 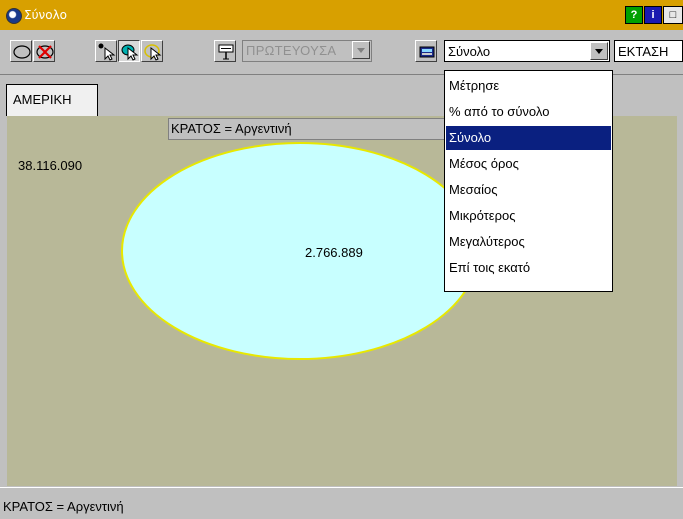 What do you see at coordinates (291, 50) in the screenshot?
I see `capital-dropdown-value: ΠΡΩΤΕΥΟΥΣΑ` at bounding box center [291, 50].